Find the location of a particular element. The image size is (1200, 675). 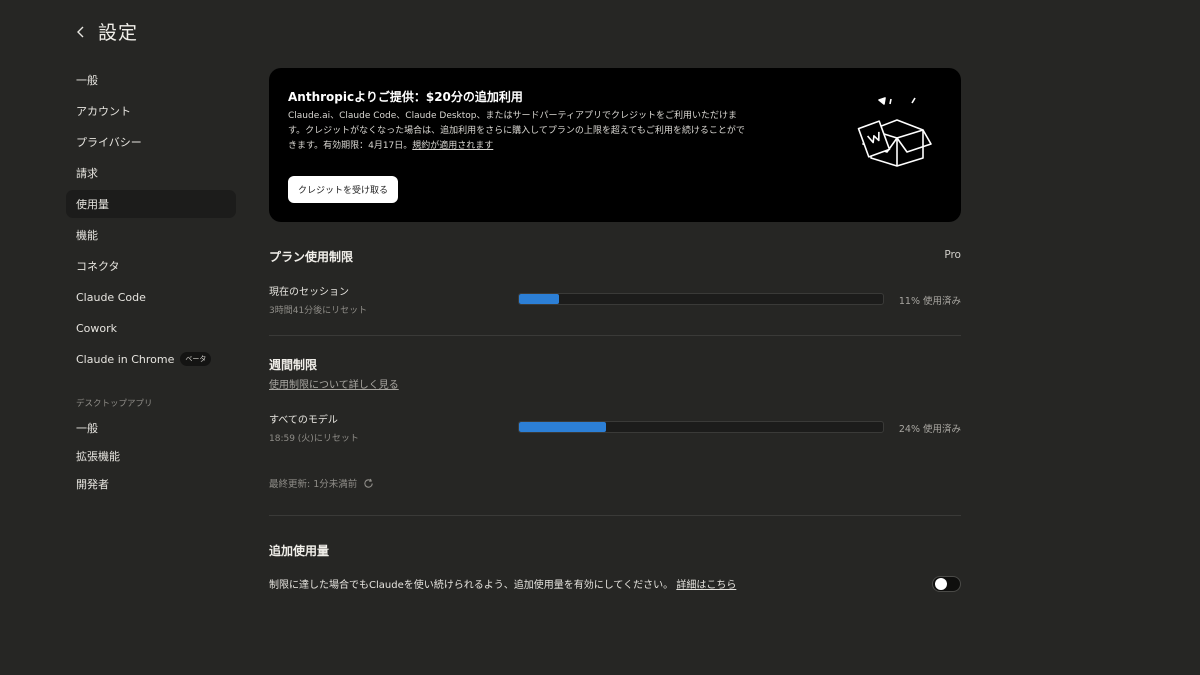

sidebar-item-usage: 使用量 is located at coordinates (151, 204).